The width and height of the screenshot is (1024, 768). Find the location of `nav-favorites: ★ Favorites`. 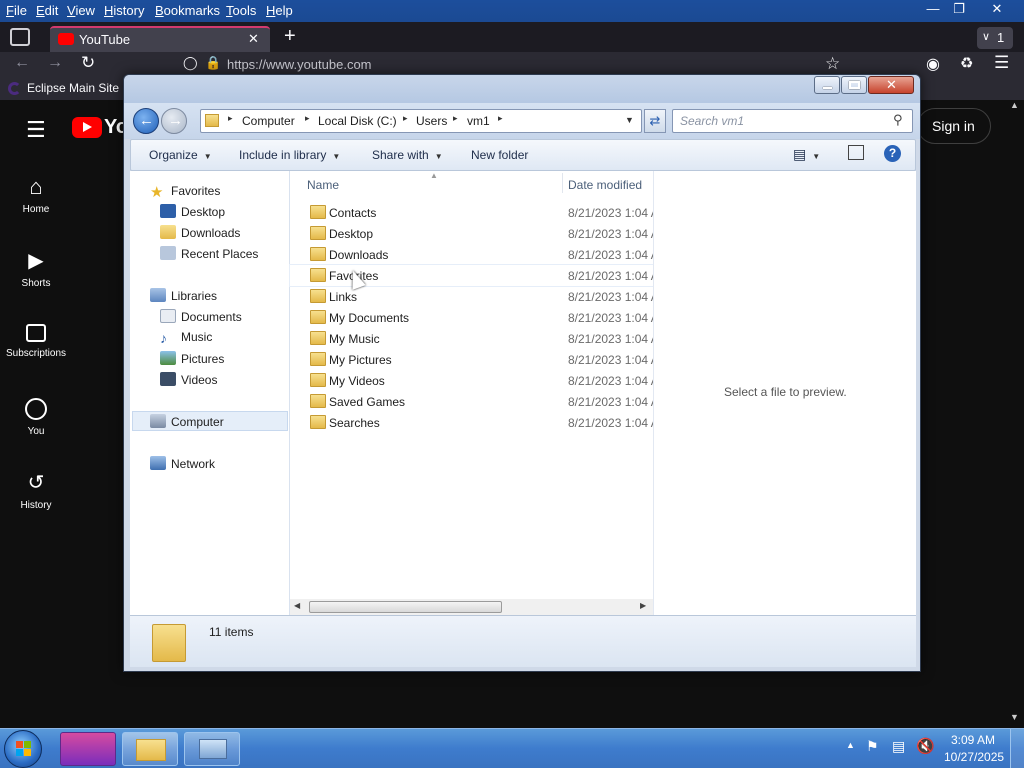

nav-favorites: ★ Favorites is located at coordinates (185, 192).